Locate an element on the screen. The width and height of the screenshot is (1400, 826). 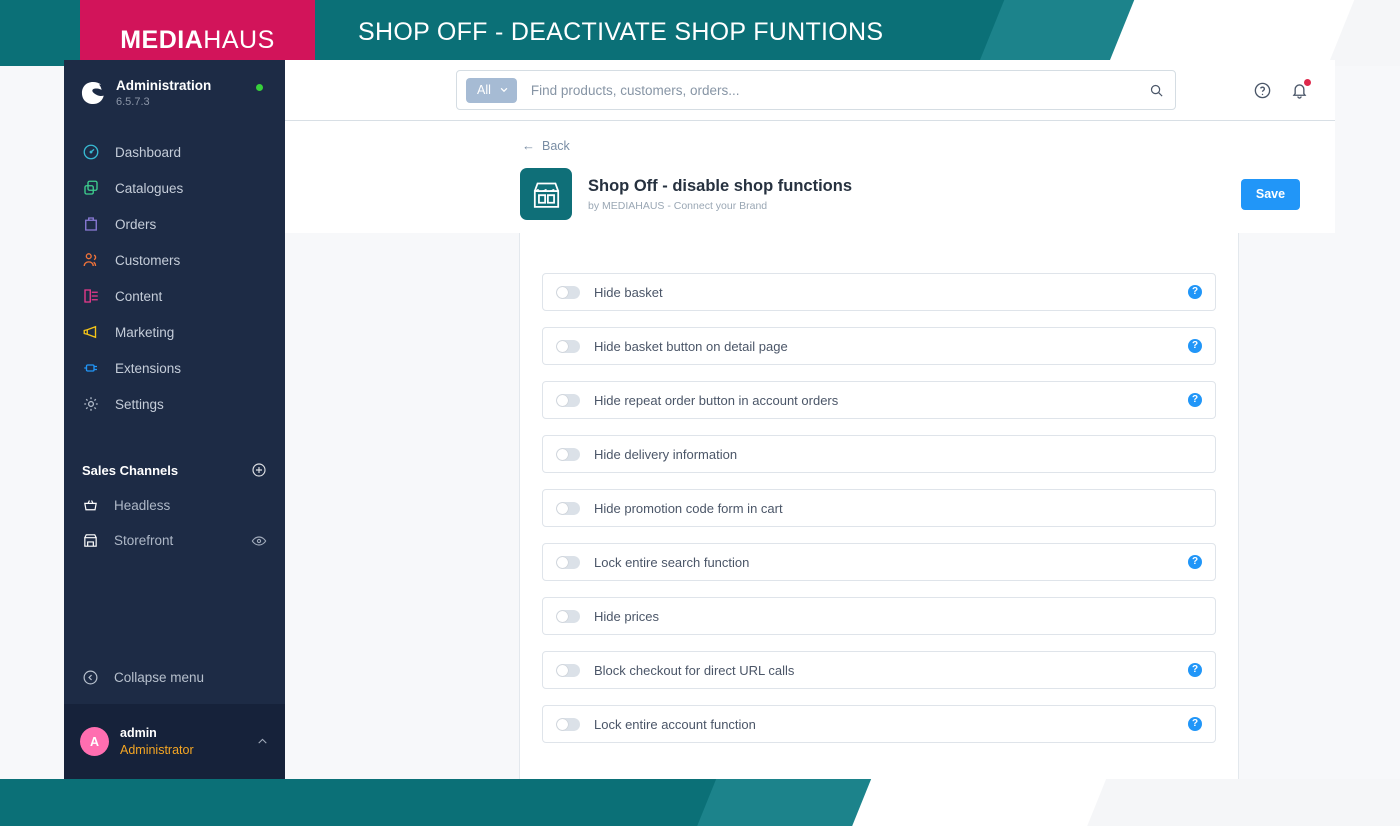
user-menu: A admin Administrator is located at coordinates (174, 741).